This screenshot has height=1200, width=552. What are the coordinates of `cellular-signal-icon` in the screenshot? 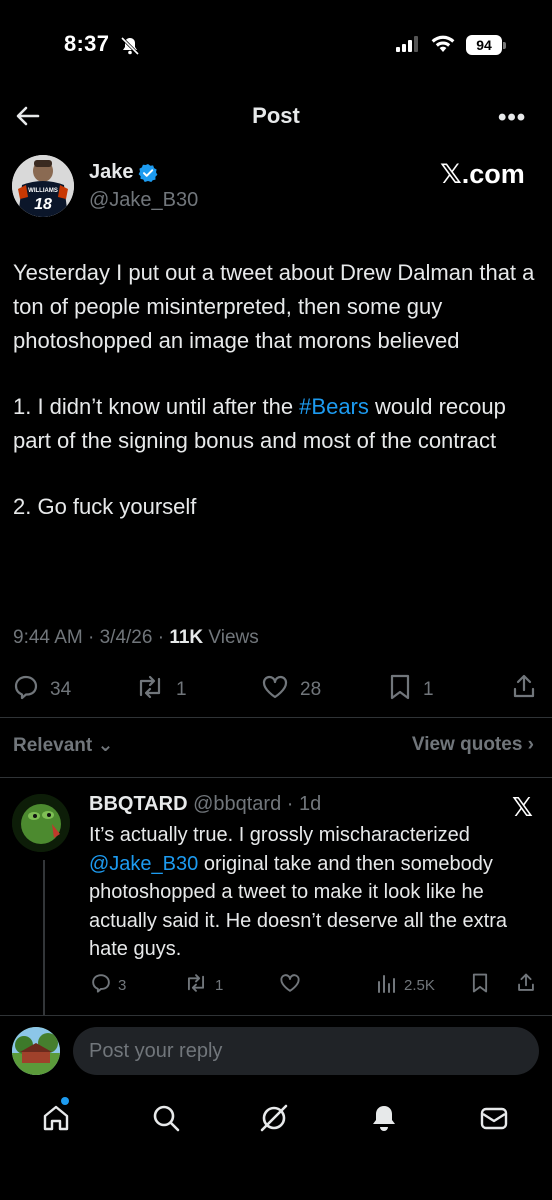 It's located at (409, 46).